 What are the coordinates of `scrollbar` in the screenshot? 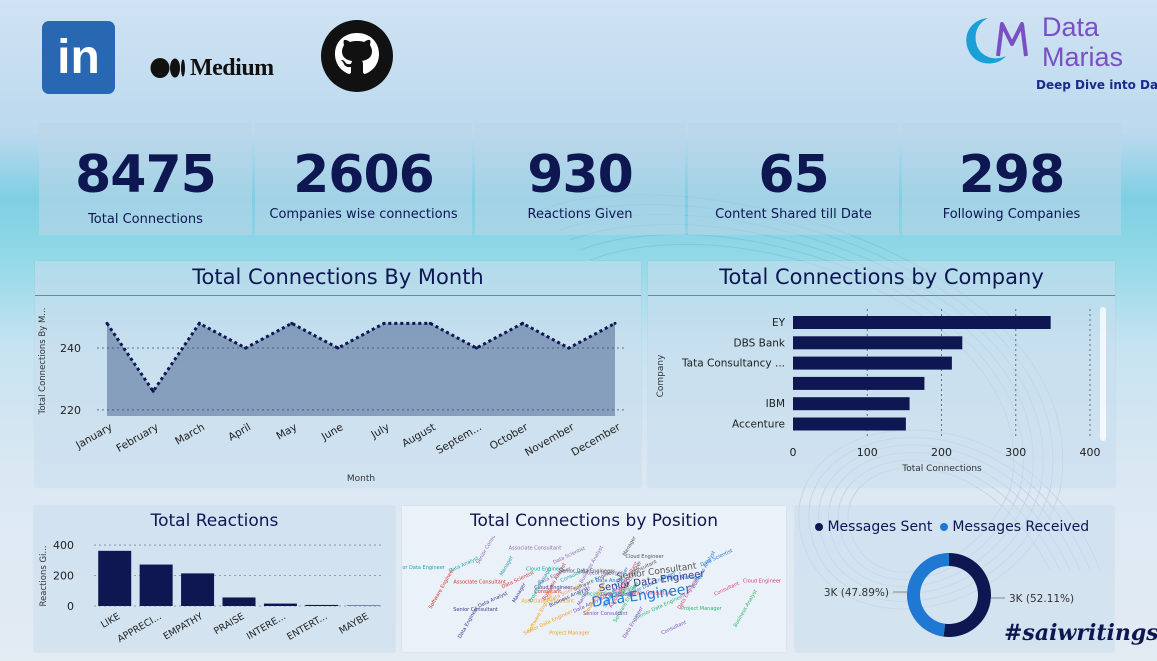 It's located at (1103, 374).